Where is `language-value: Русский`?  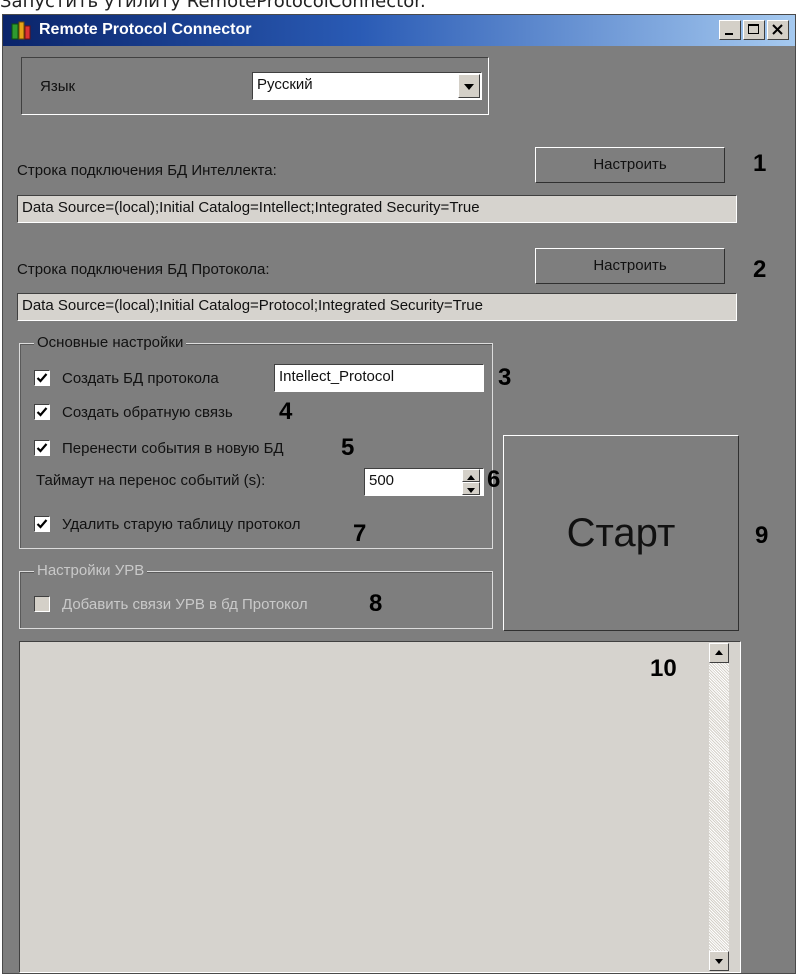 language-value: Русский is located at coordinates (285, 84).